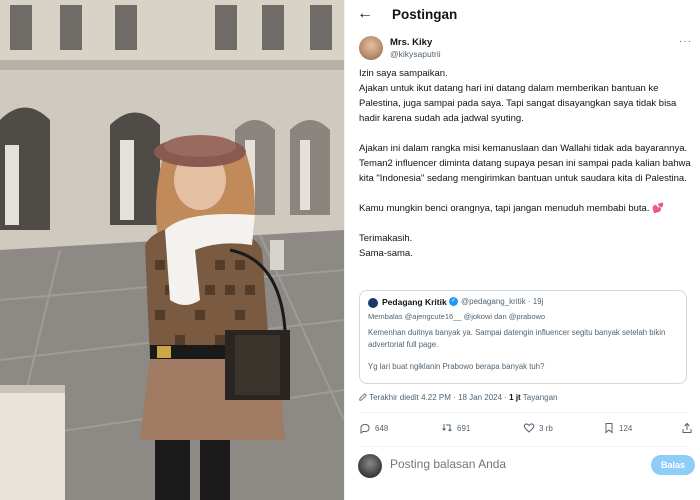  What do you see at coordinates (626, 428) in the screenshot?
I see `bookmark-count: 124` at bounding box center [626, 428].